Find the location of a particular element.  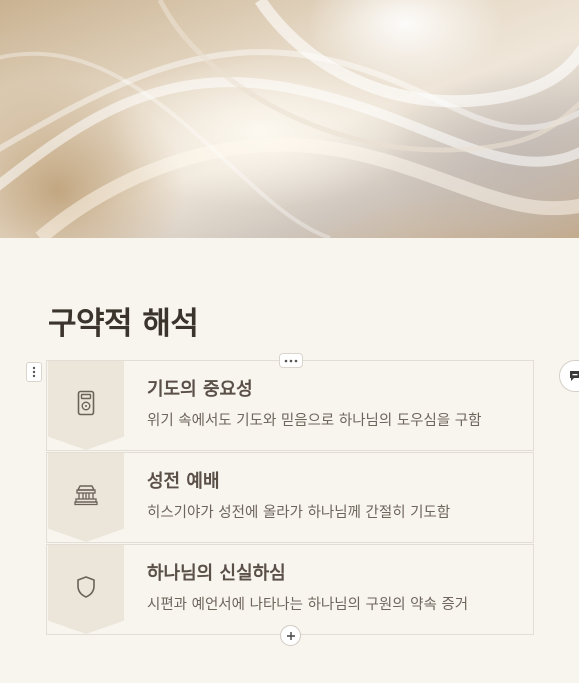

add-item-button is located at coordinates (290, 635).